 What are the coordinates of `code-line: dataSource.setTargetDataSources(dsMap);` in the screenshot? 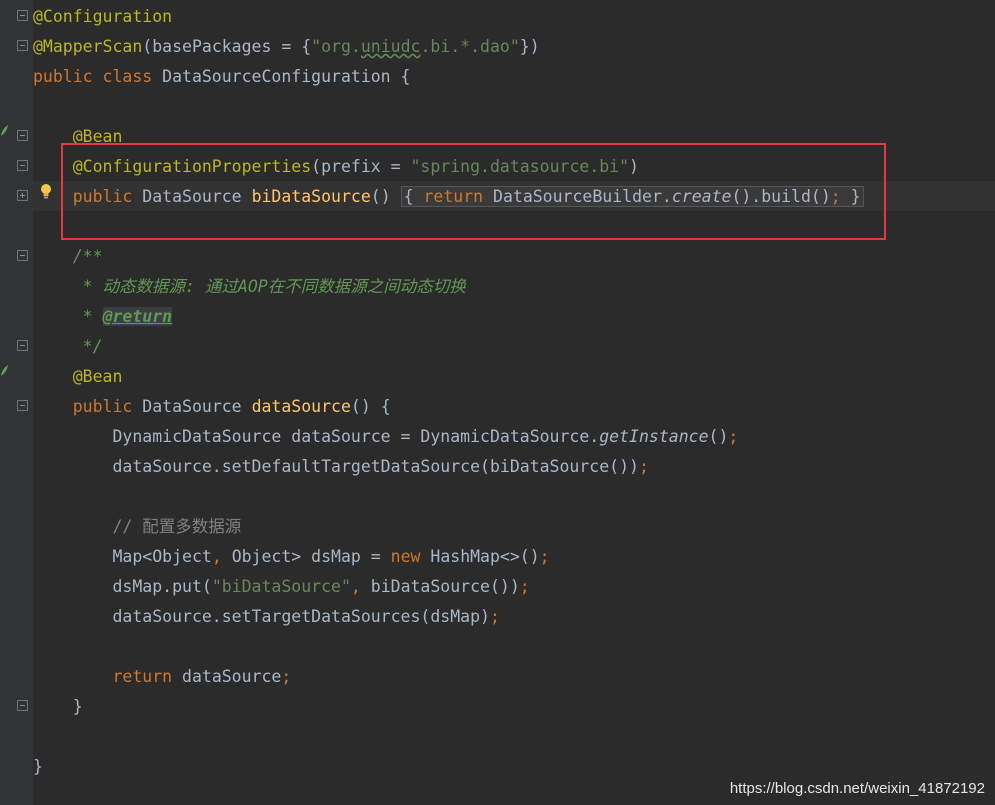 It's located at (266, 617).